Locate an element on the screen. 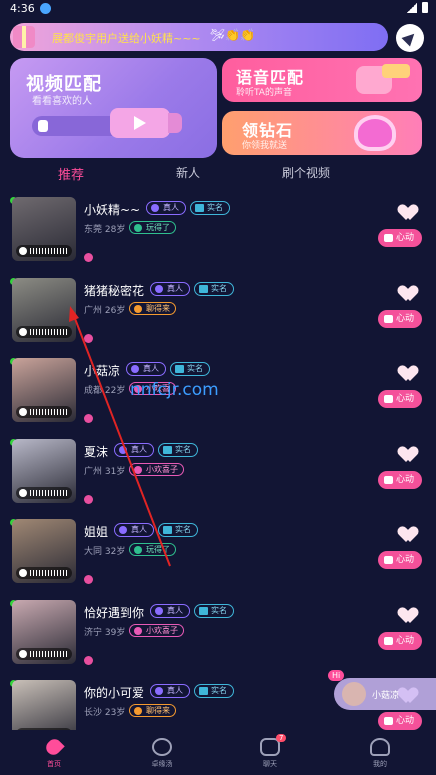  nav-discover: 卓缘汤 is located at coordinates (162, 753).